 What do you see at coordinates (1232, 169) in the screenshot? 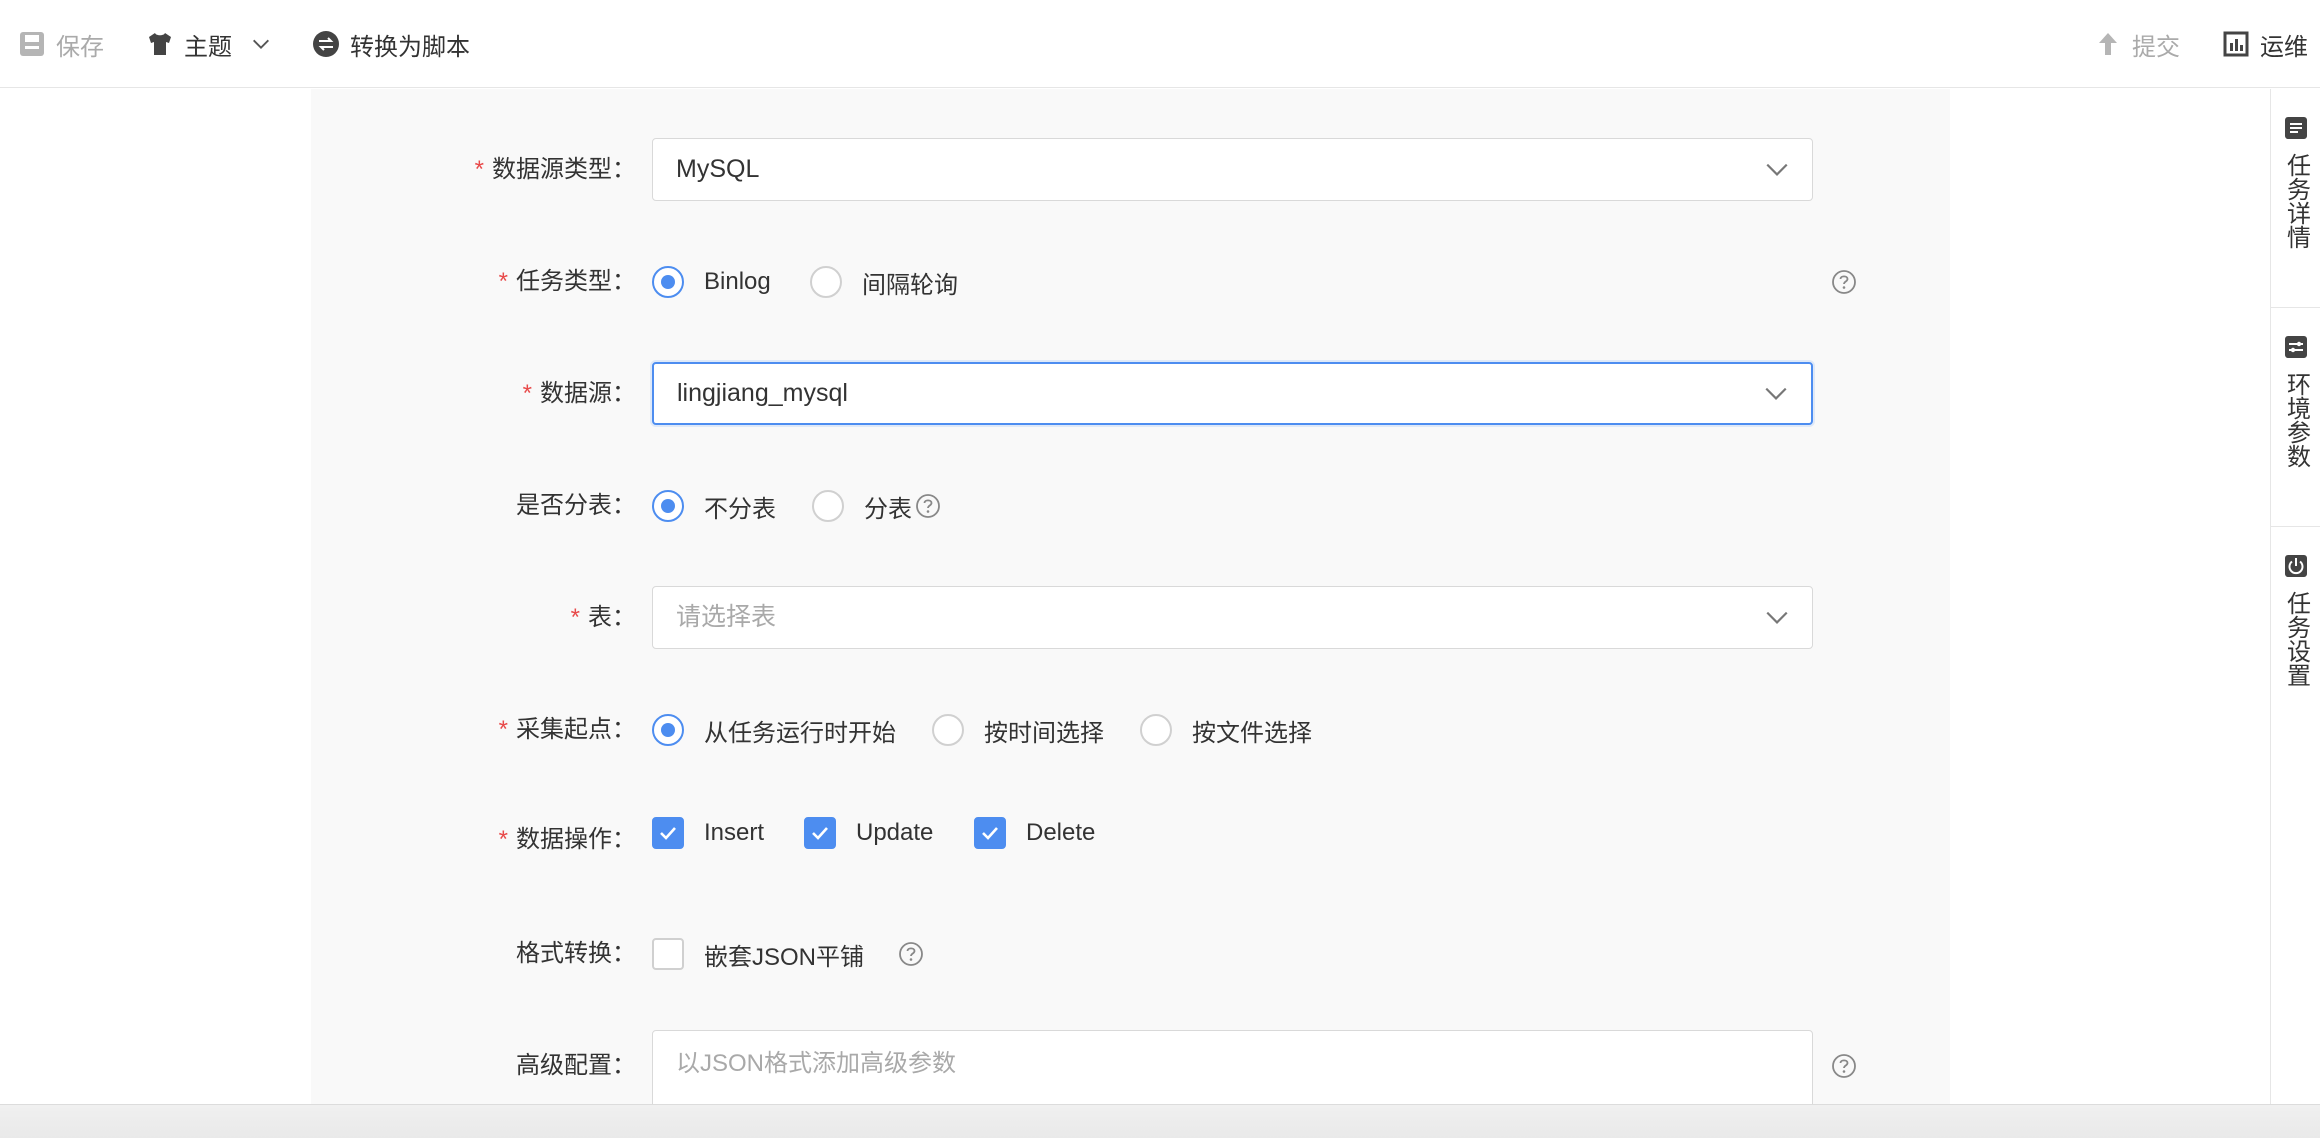
I see `datasource-type-select: MySQL` at bounding box center [1232, 169].